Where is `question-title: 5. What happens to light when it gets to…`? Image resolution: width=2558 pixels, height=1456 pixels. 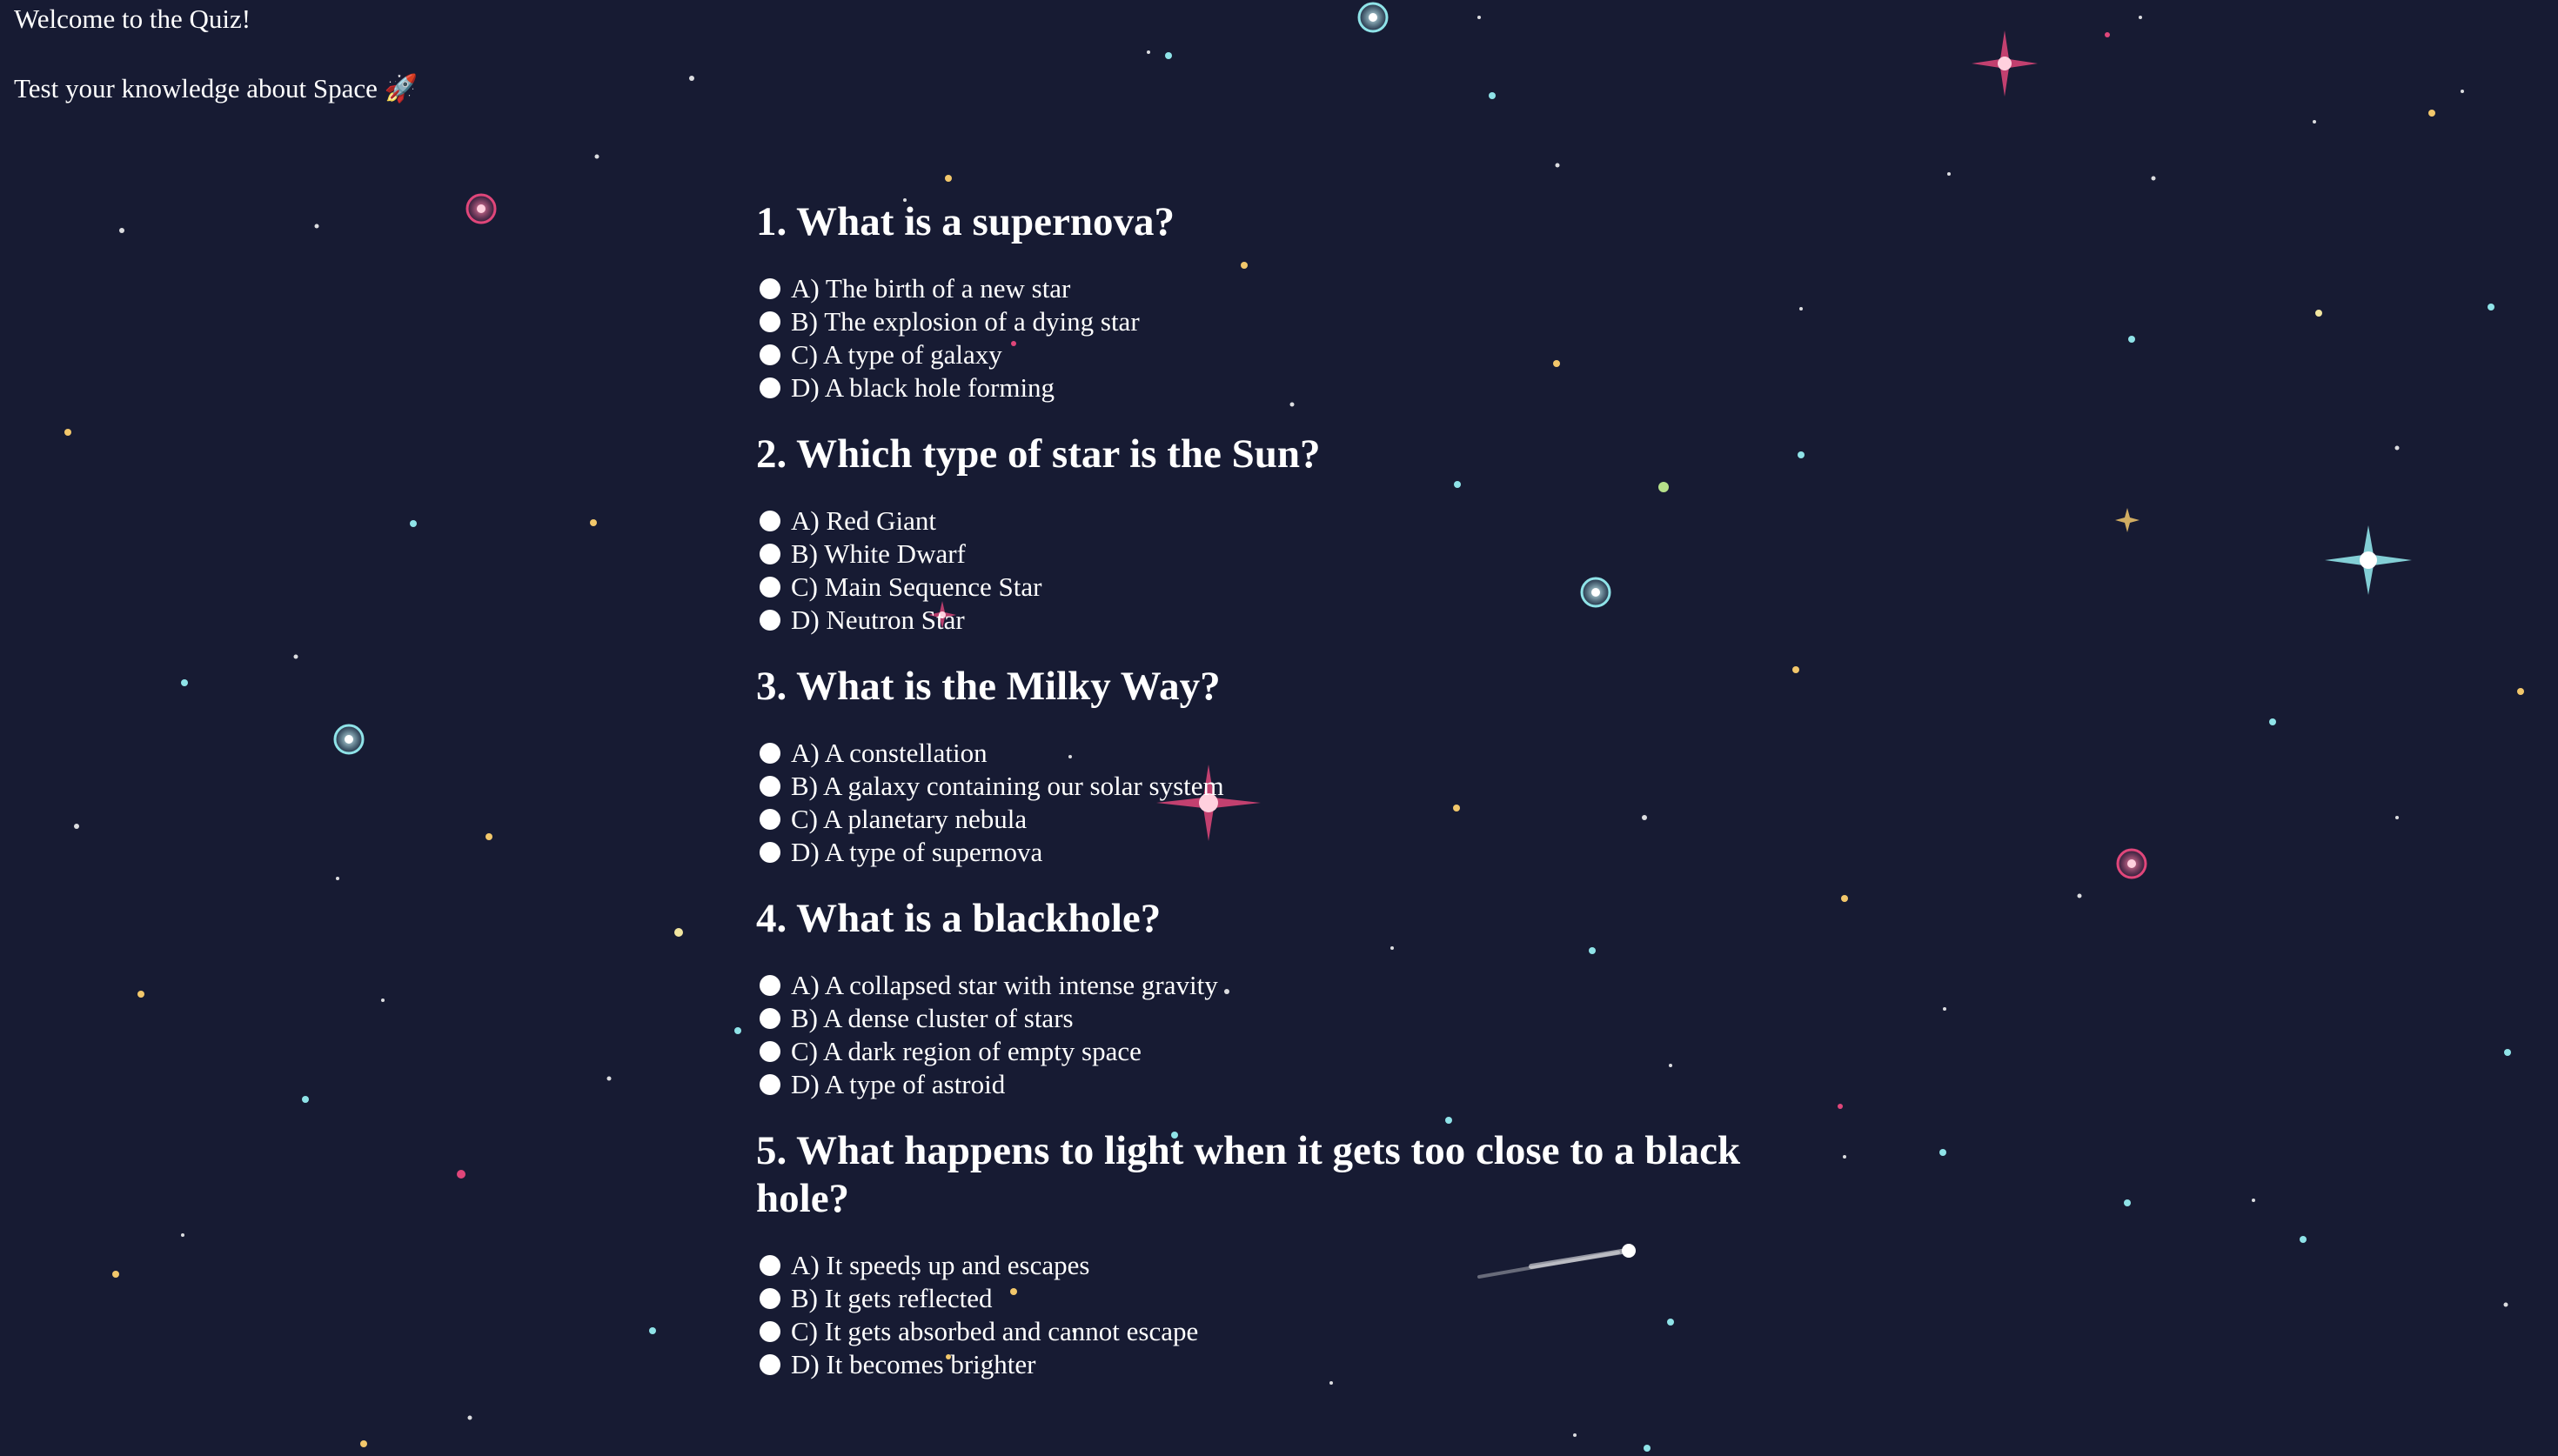
question-title: 5. What happens to light when it gets to… is located at coordinates (1248, 1174).